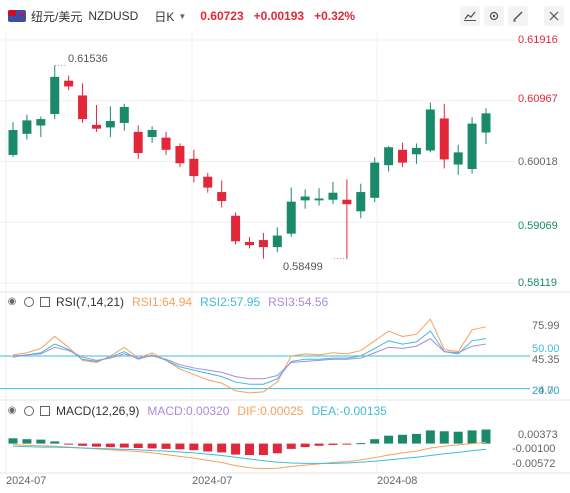  What do you see at coordinates (397, 481) in the screenshot?
I see `x-tick: 2024-08` at bounding box center [397, 481].